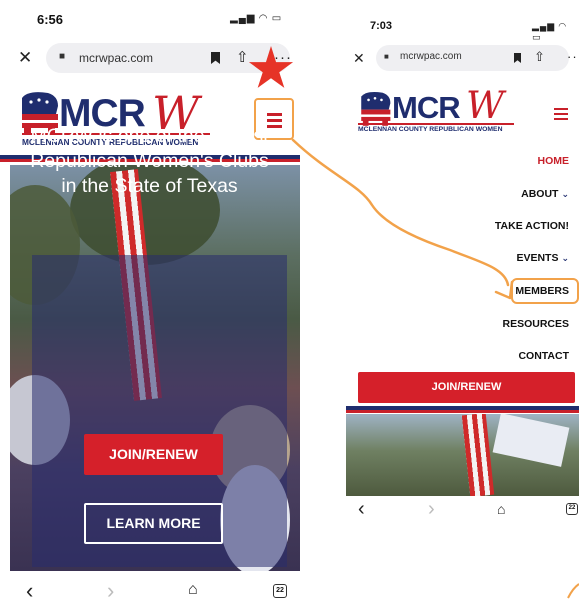 This screenshot has height=599, width=579. I want to click on status-time: 7:03, so click(381, 26).